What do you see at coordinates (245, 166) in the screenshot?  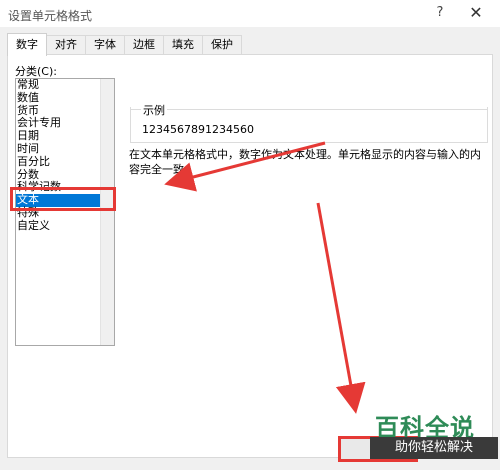 I see `arrow-to-text-category` at bounding box center [245, 166].